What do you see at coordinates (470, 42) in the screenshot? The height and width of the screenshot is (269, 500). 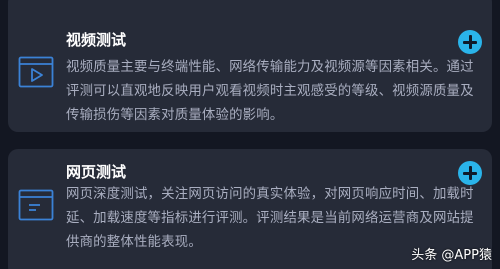 I see `video-test-add-button` at bounding box center [470, 42].